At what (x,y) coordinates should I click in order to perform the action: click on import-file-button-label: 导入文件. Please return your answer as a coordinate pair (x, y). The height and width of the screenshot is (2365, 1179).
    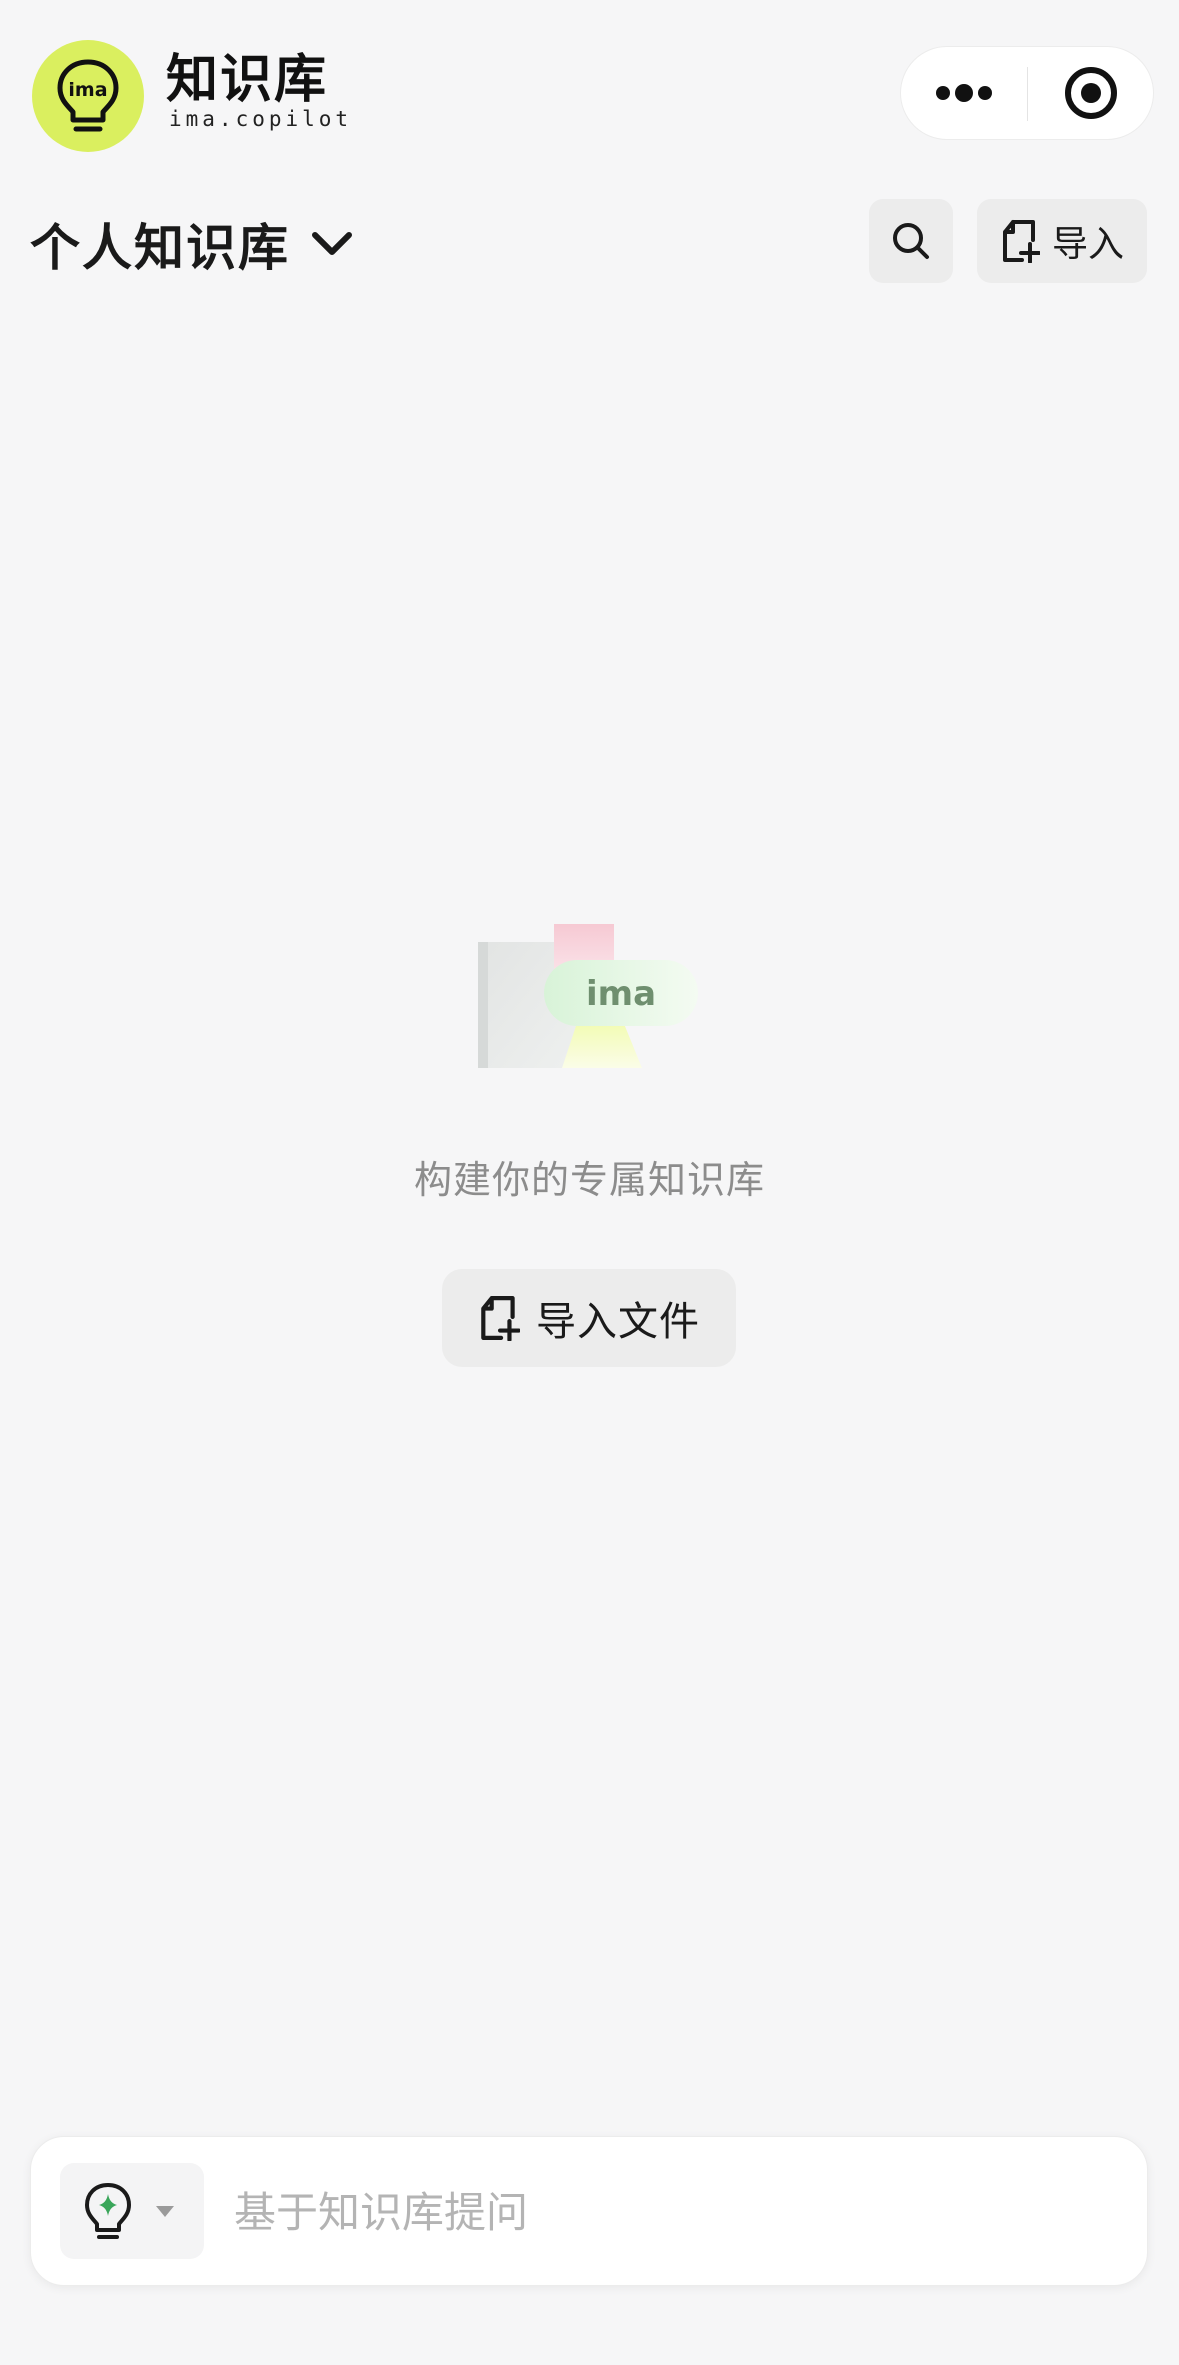
    Looking at the image, I should click on (618, 1322).